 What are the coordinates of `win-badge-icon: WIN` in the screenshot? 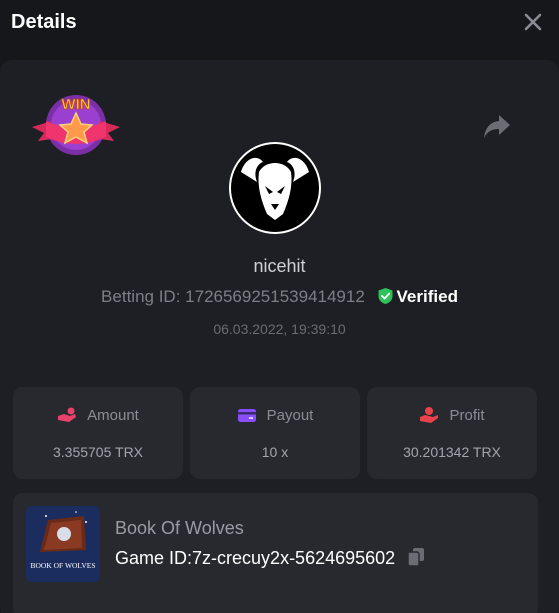 It's located at (76, 127).